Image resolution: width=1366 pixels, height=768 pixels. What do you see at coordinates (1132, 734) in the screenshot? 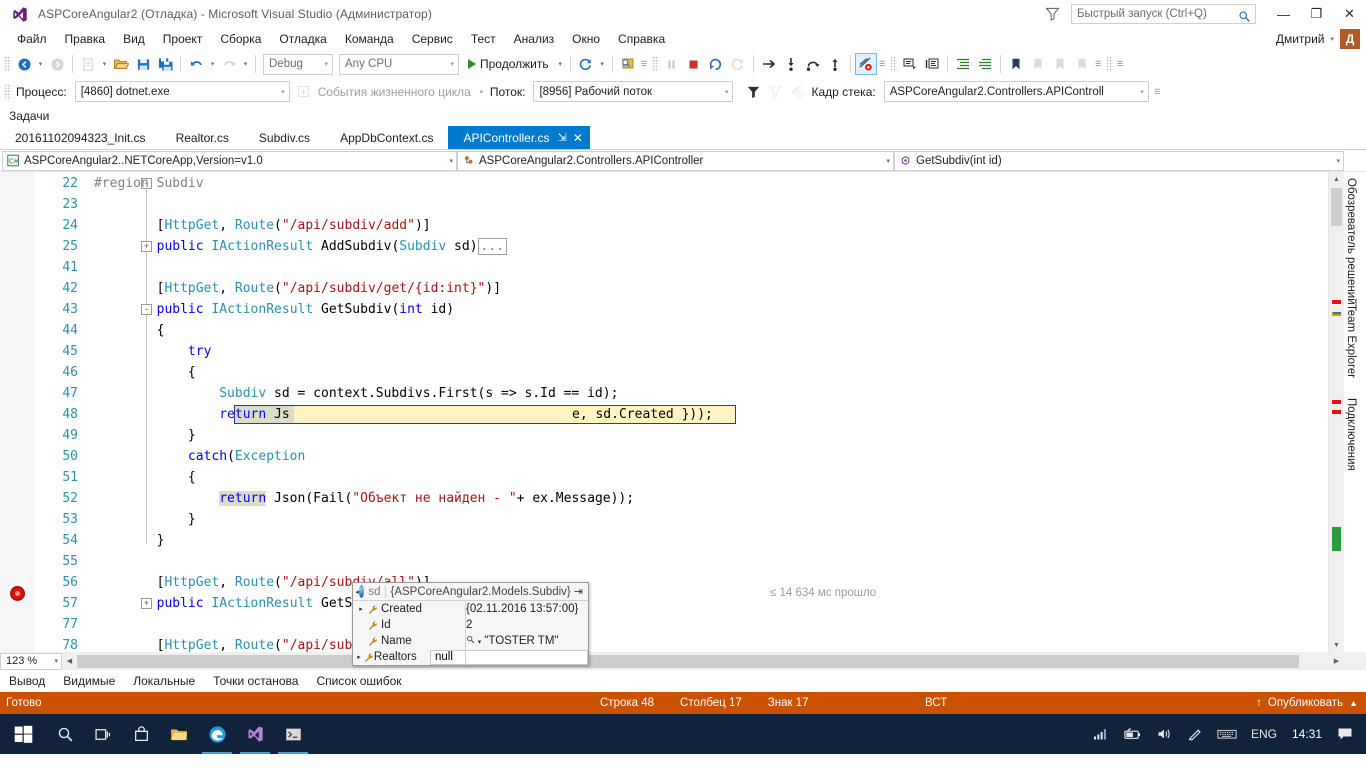
I see `battery-icon` at bounding box center [1132, 734].